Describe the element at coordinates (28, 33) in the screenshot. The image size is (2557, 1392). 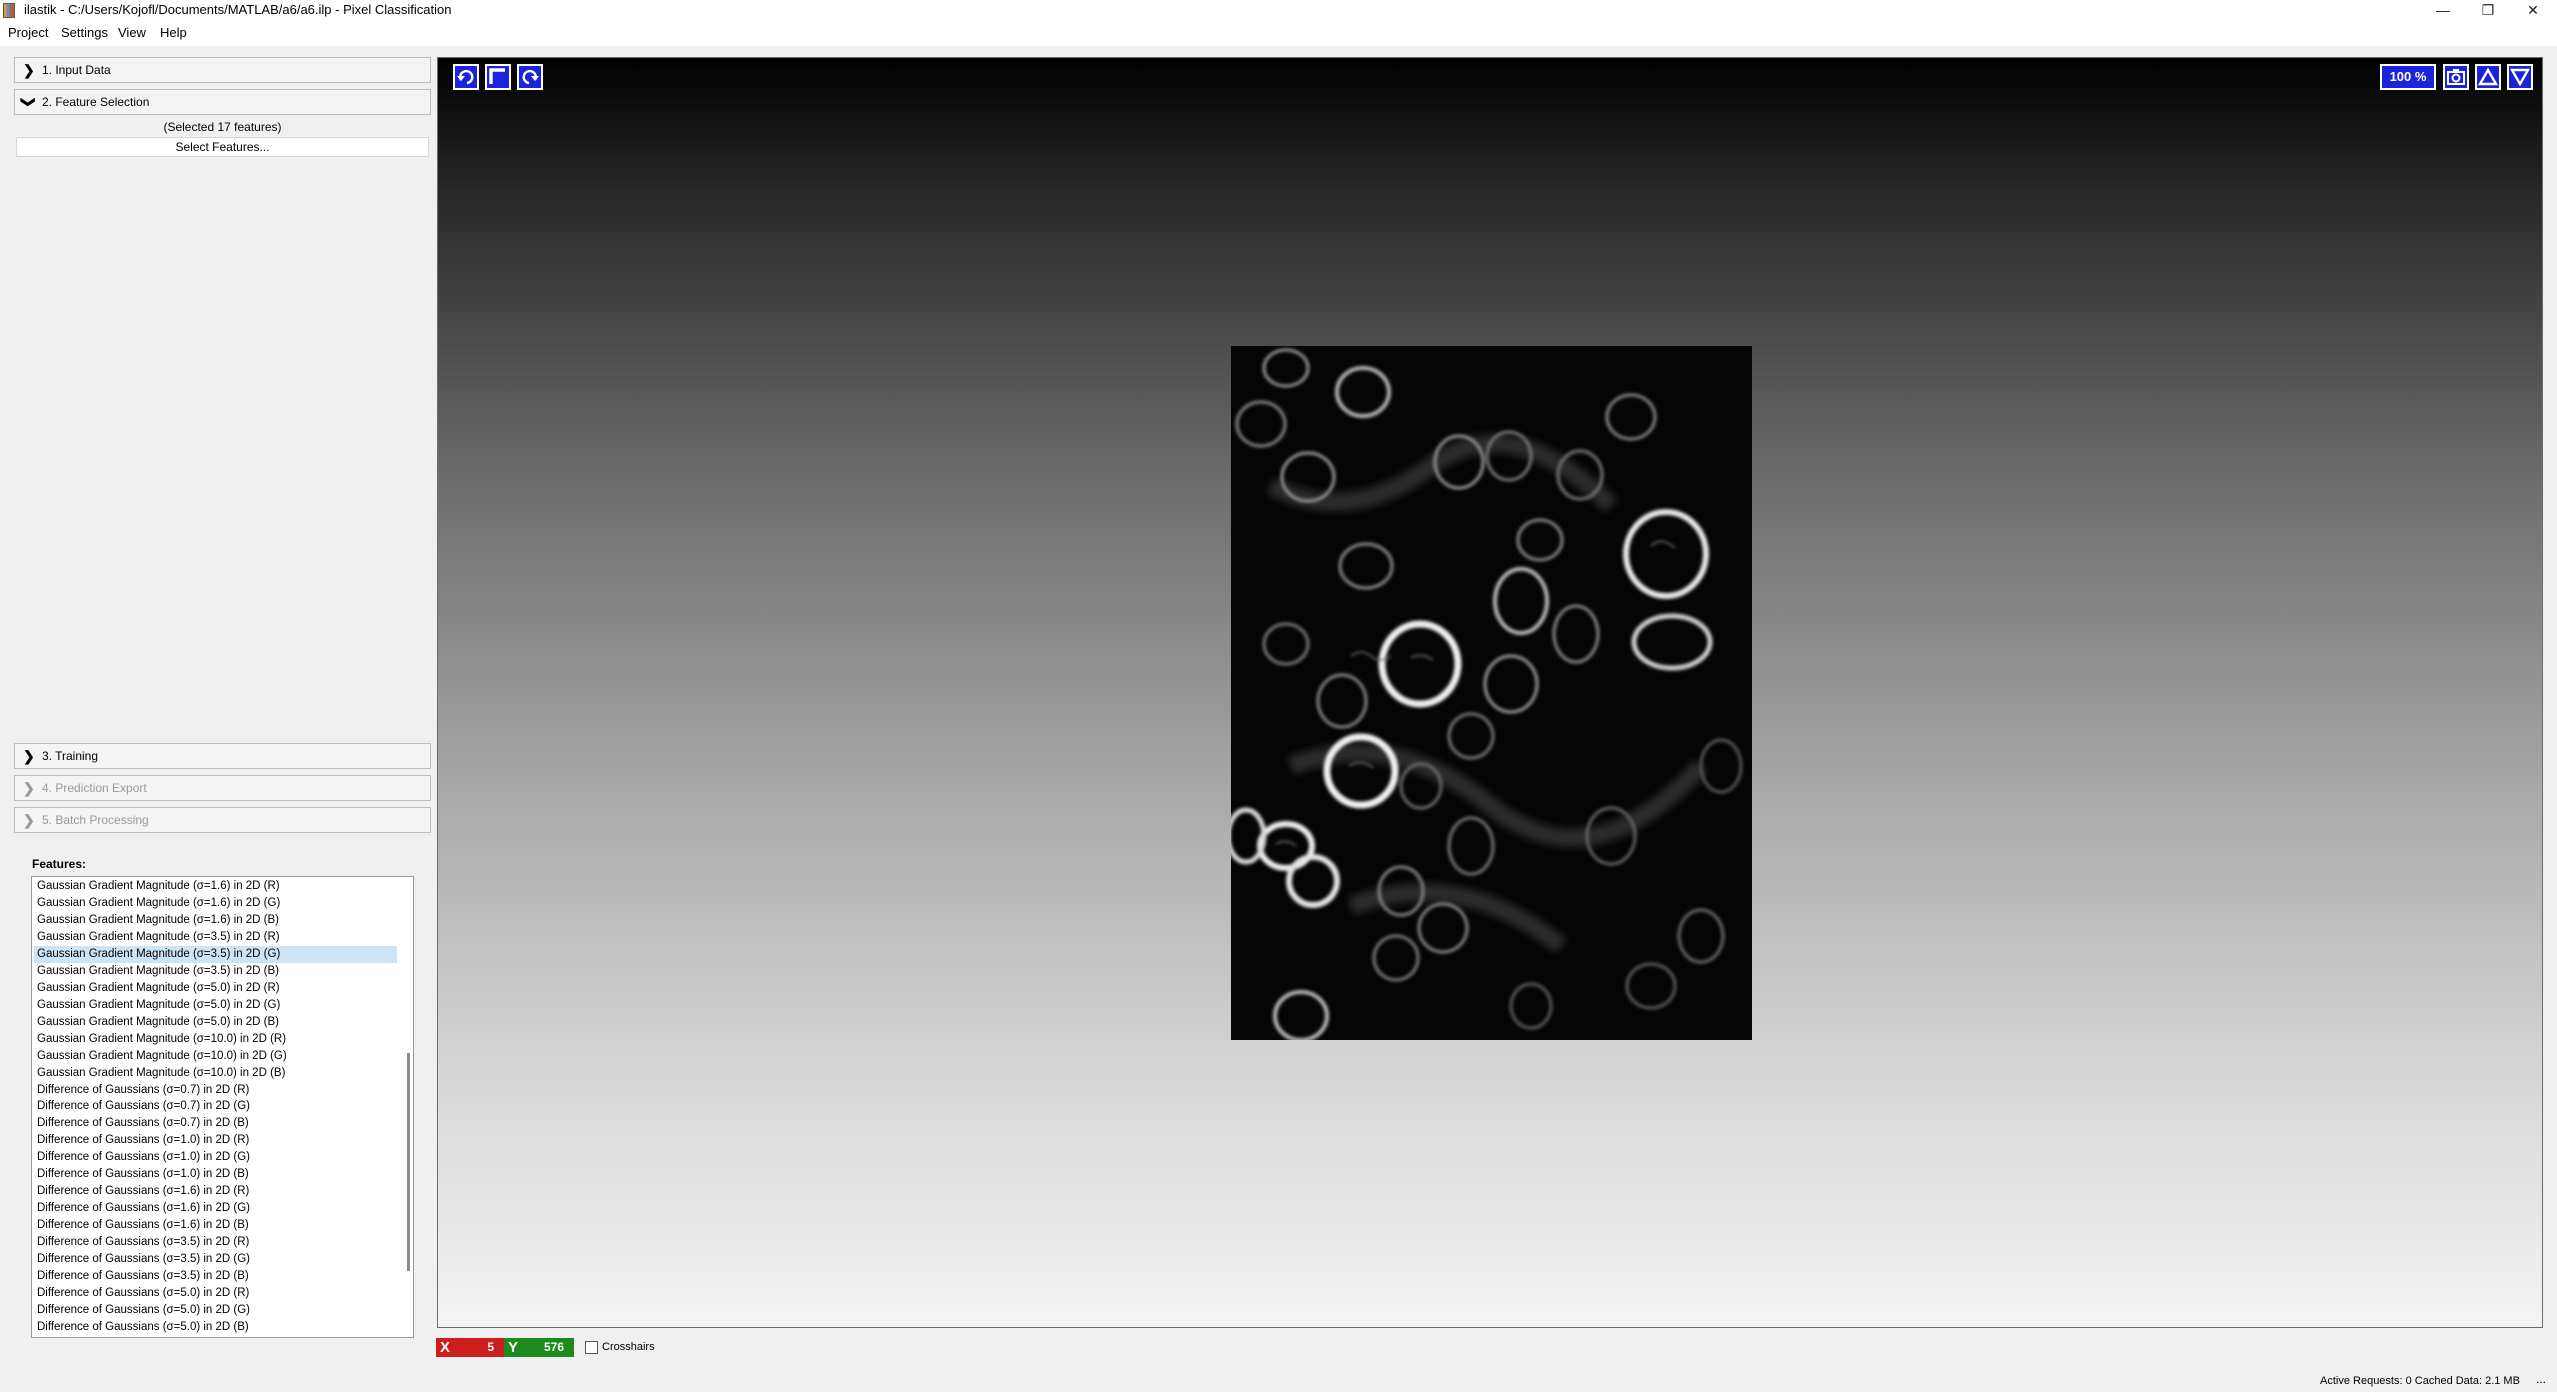
I see `menu-project: Project` at that location.